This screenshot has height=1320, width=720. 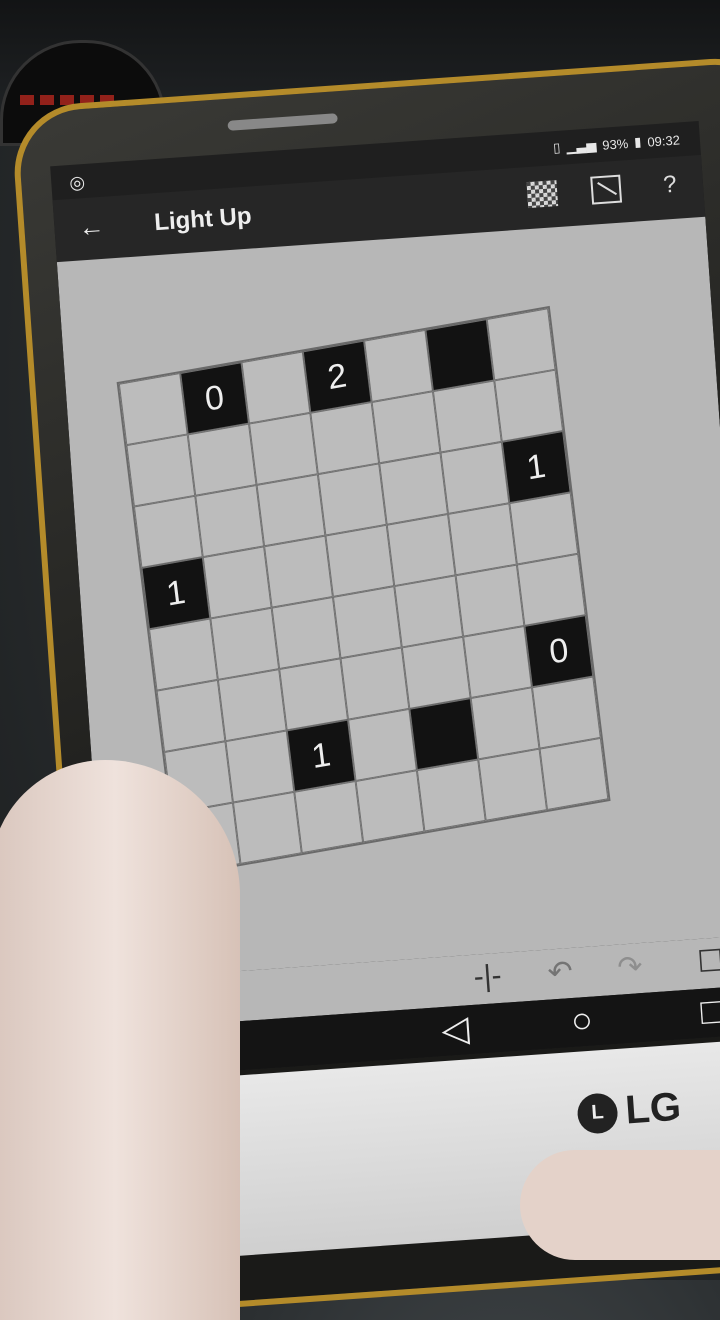 I want to click on battery-level: 93%, so click(x=615, y=144).